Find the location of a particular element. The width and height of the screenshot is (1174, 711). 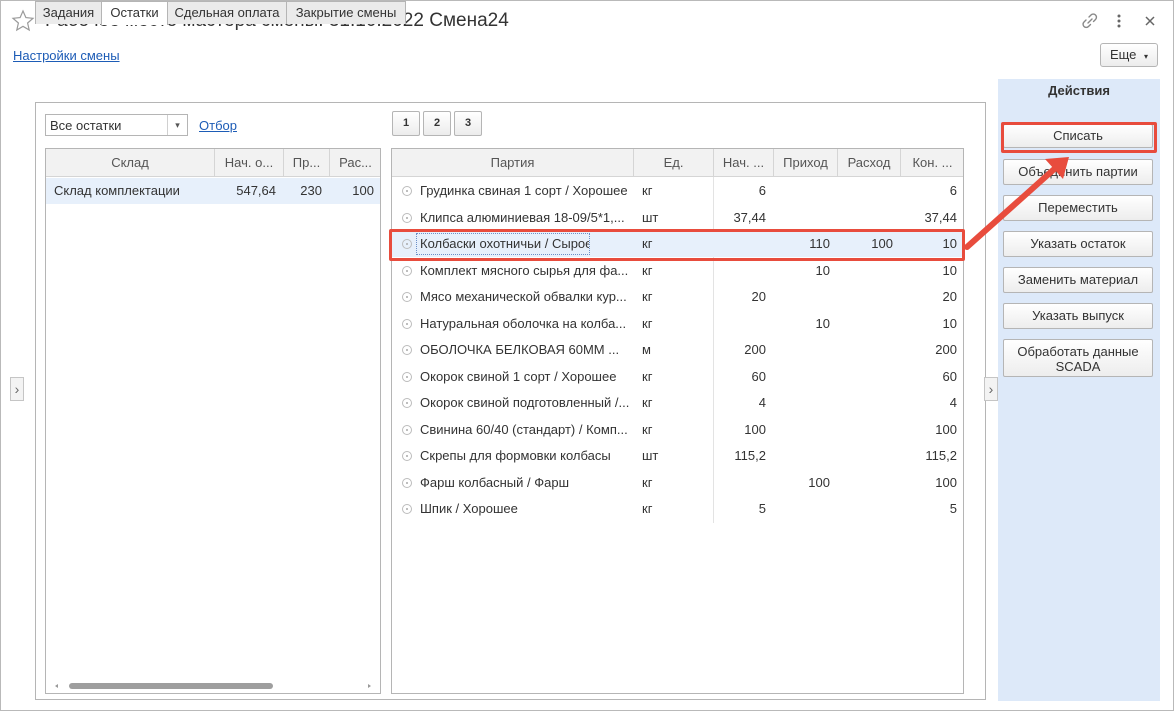

page-button-3: 3 is located at coordinates (468, 123).